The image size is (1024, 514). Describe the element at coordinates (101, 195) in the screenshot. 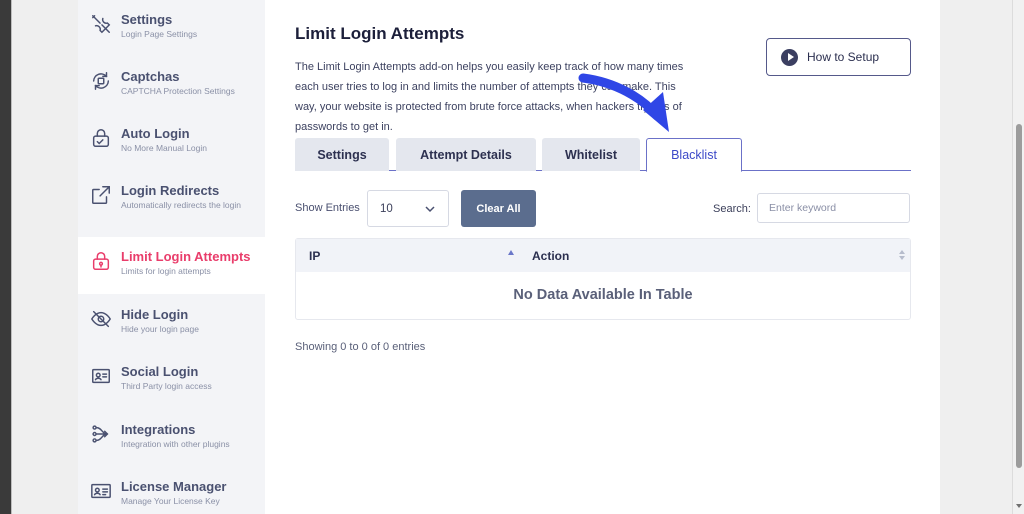

I see `external-link-icon` at that location.